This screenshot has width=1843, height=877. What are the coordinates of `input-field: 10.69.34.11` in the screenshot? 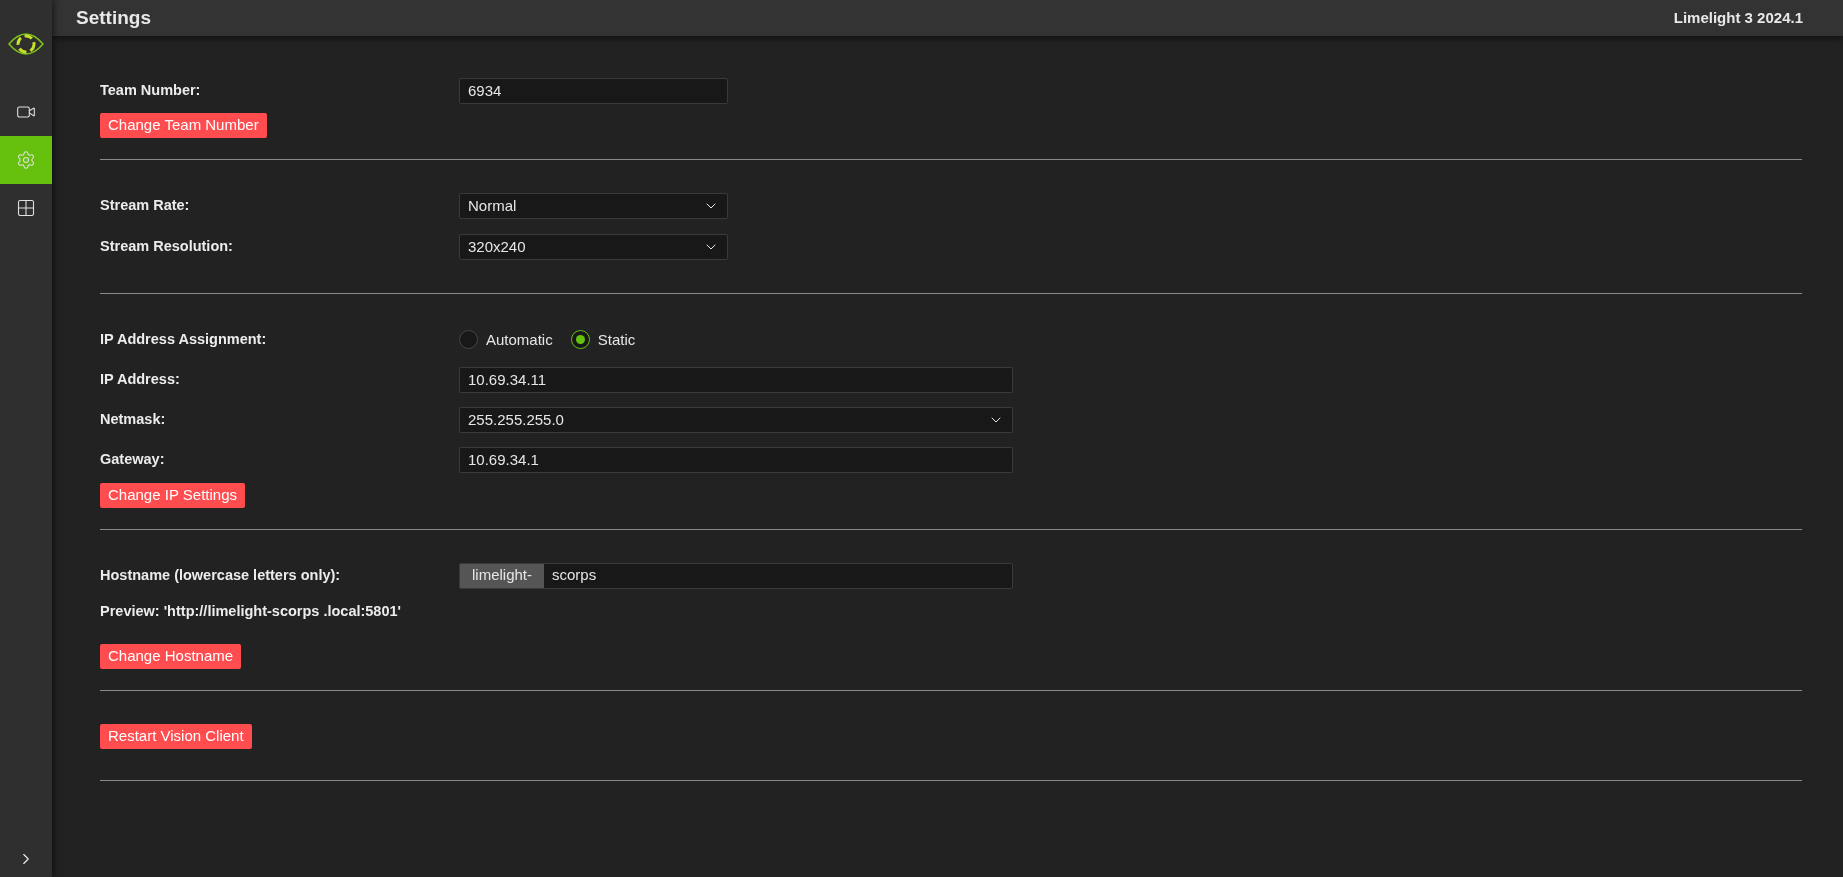 It's located at (736, 379).